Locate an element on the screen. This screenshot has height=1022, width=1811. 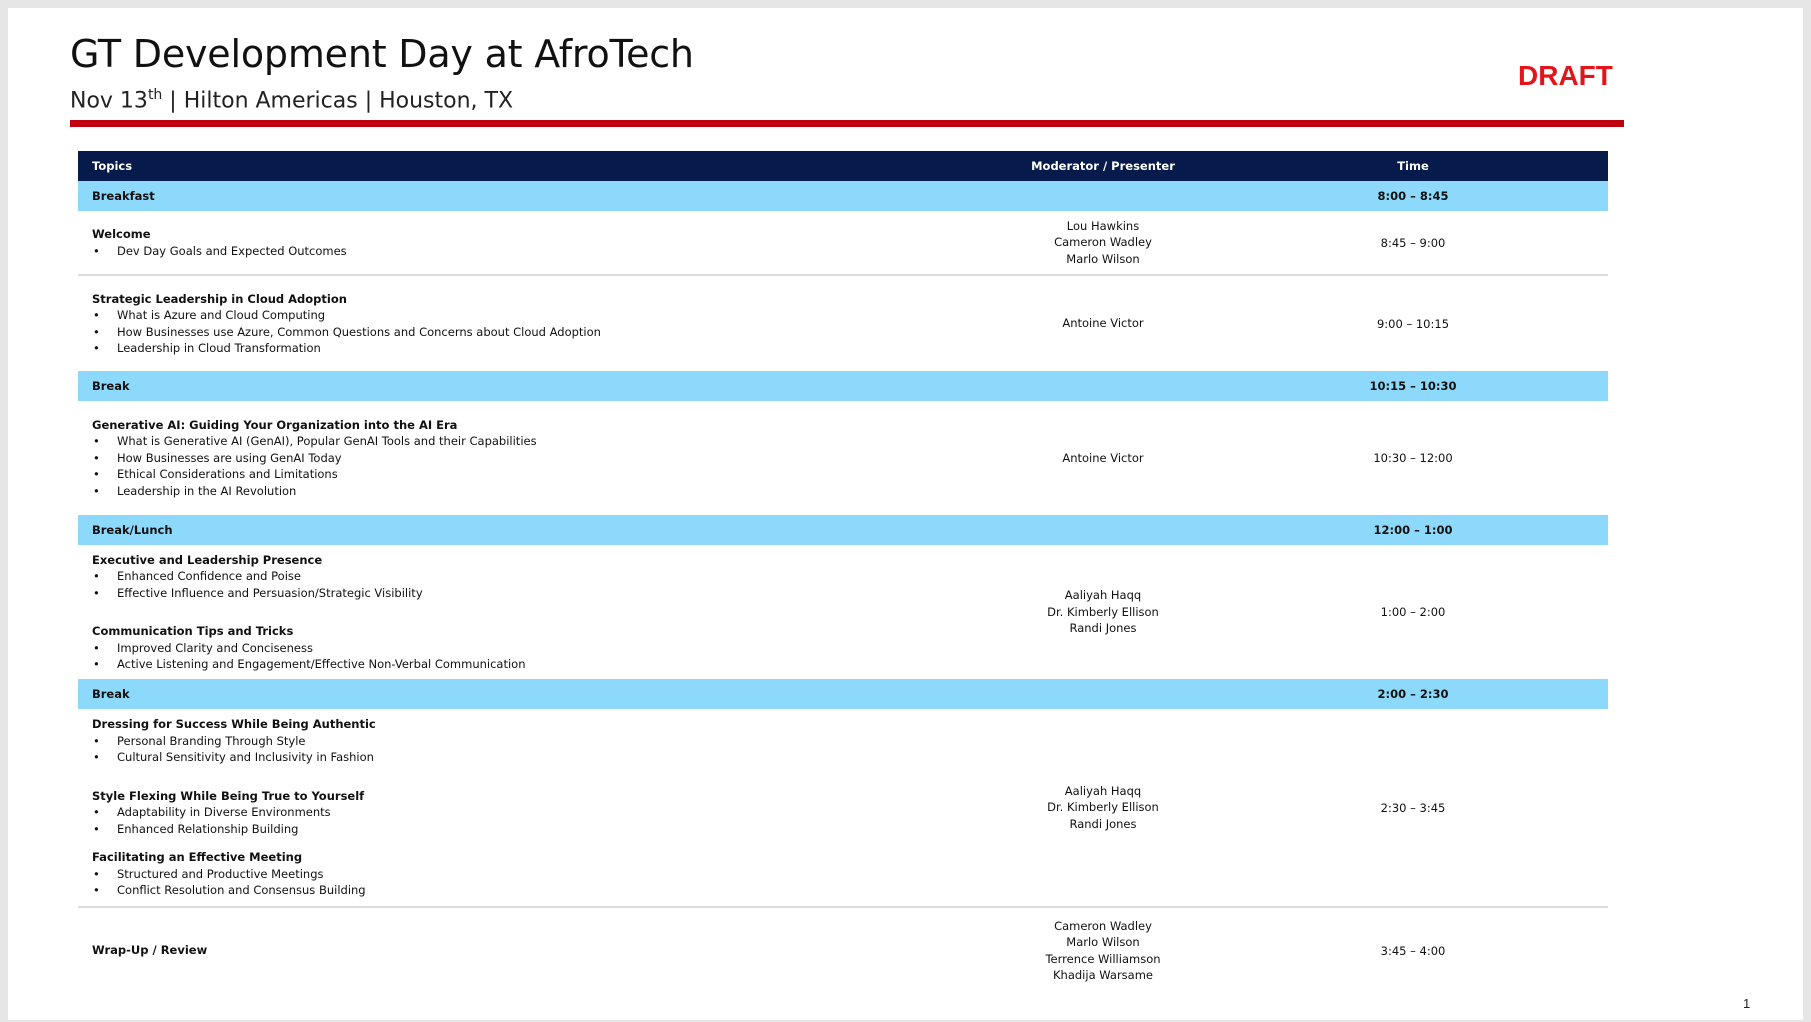
event-date: Nov 13 is located at coordinates (109, 101).